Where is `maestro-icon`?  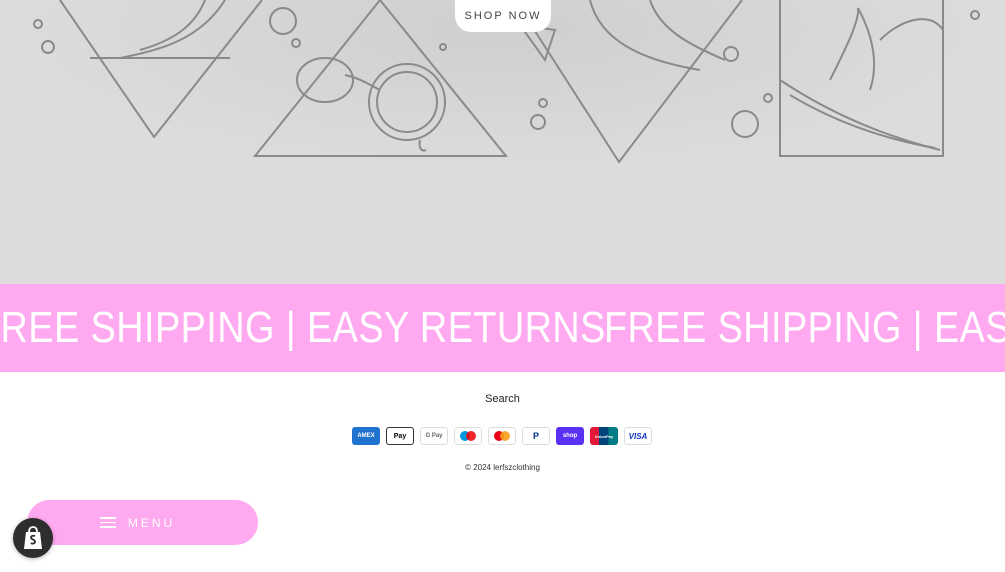 maestro-icon is located at coordinates (468, 436).